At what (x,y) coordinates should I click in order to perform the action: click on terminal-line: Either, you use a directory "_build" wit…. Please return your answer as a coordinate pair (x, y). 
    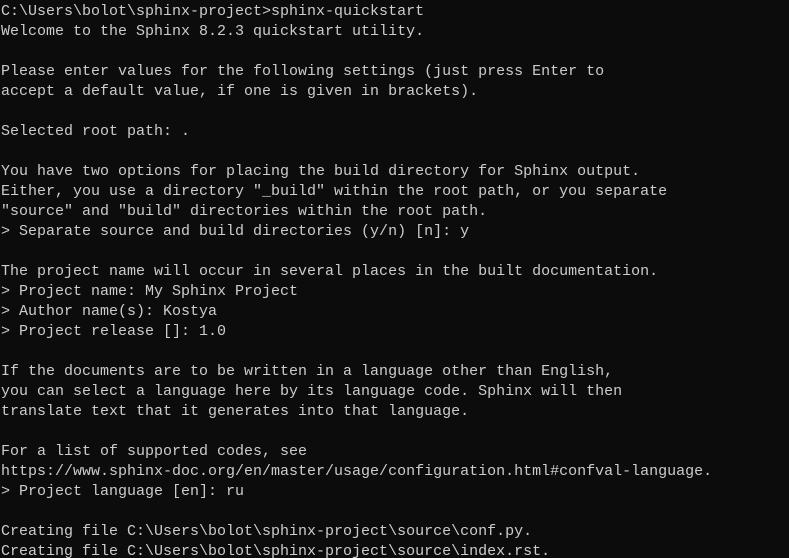
    Looking at the image, I should click on (334, 191).